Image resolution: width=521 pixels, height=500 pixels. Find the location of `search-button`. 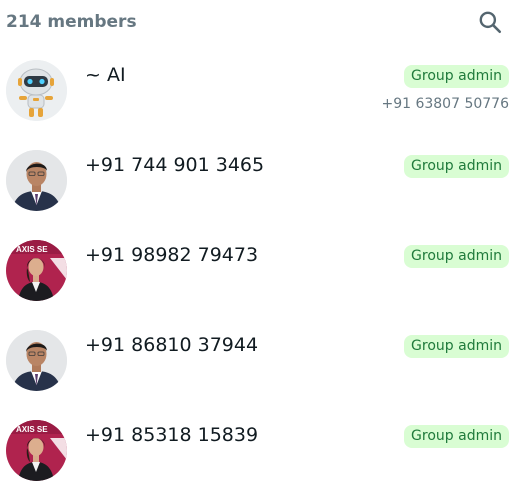

search-button is located at coordinates (490, 22).